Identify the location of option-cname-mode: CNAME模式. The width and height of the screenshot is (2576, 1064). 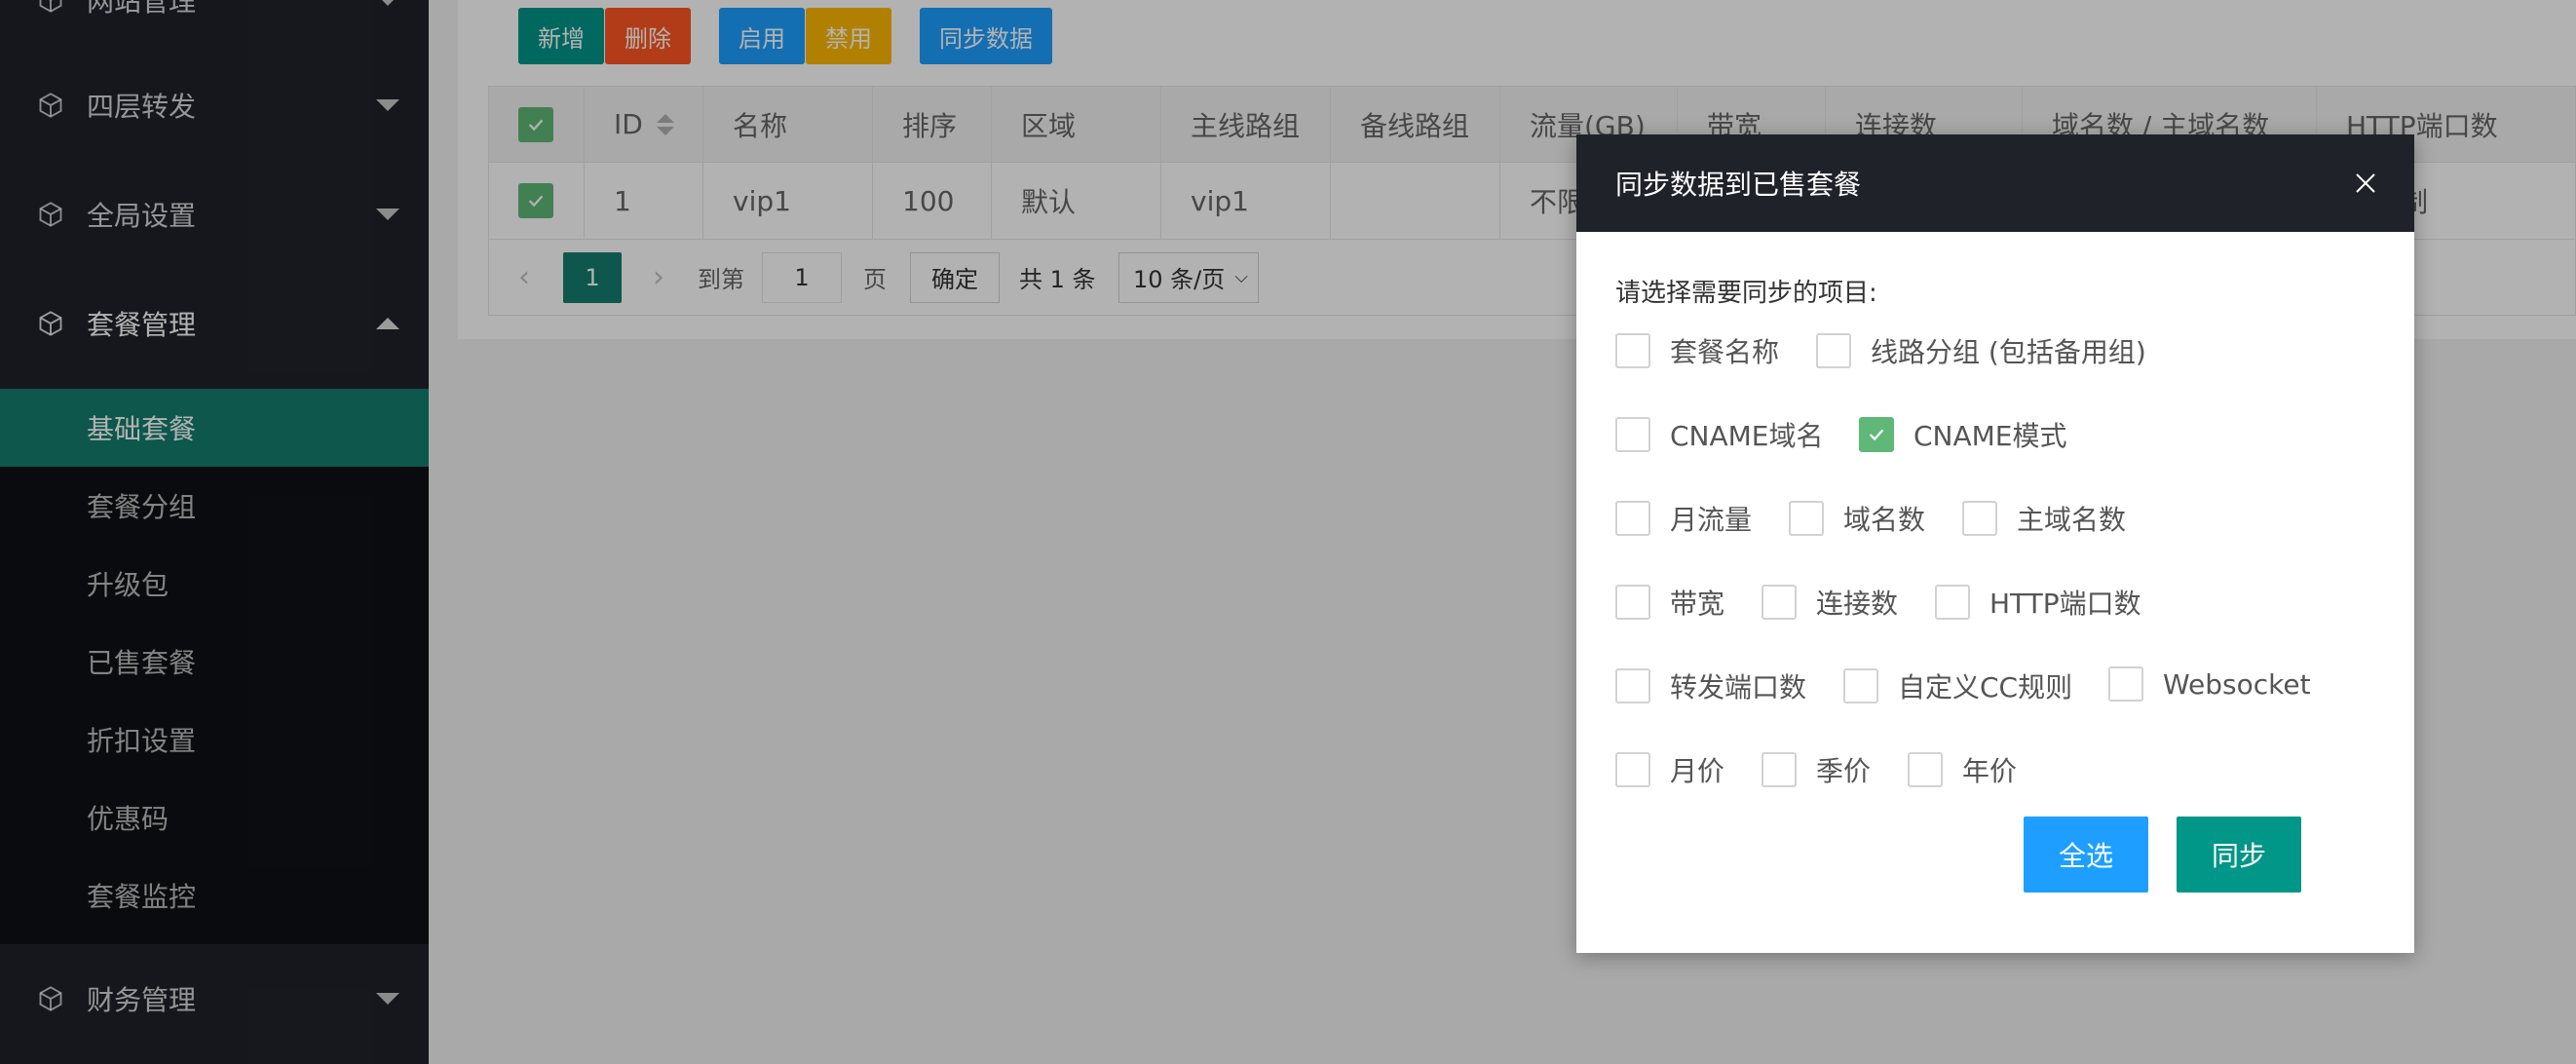
(1963, 435).